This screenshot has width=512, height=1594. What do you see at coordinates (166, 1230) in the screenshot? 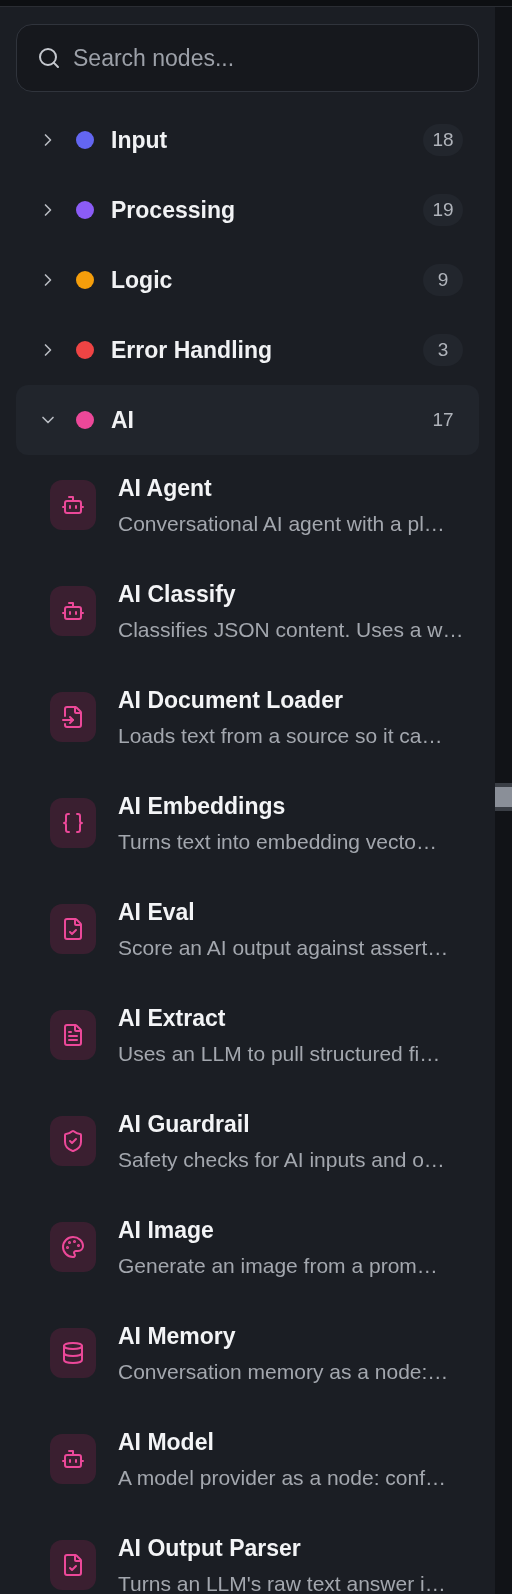
I see `node-title: AI Image` at bounding box center [166, 1230].